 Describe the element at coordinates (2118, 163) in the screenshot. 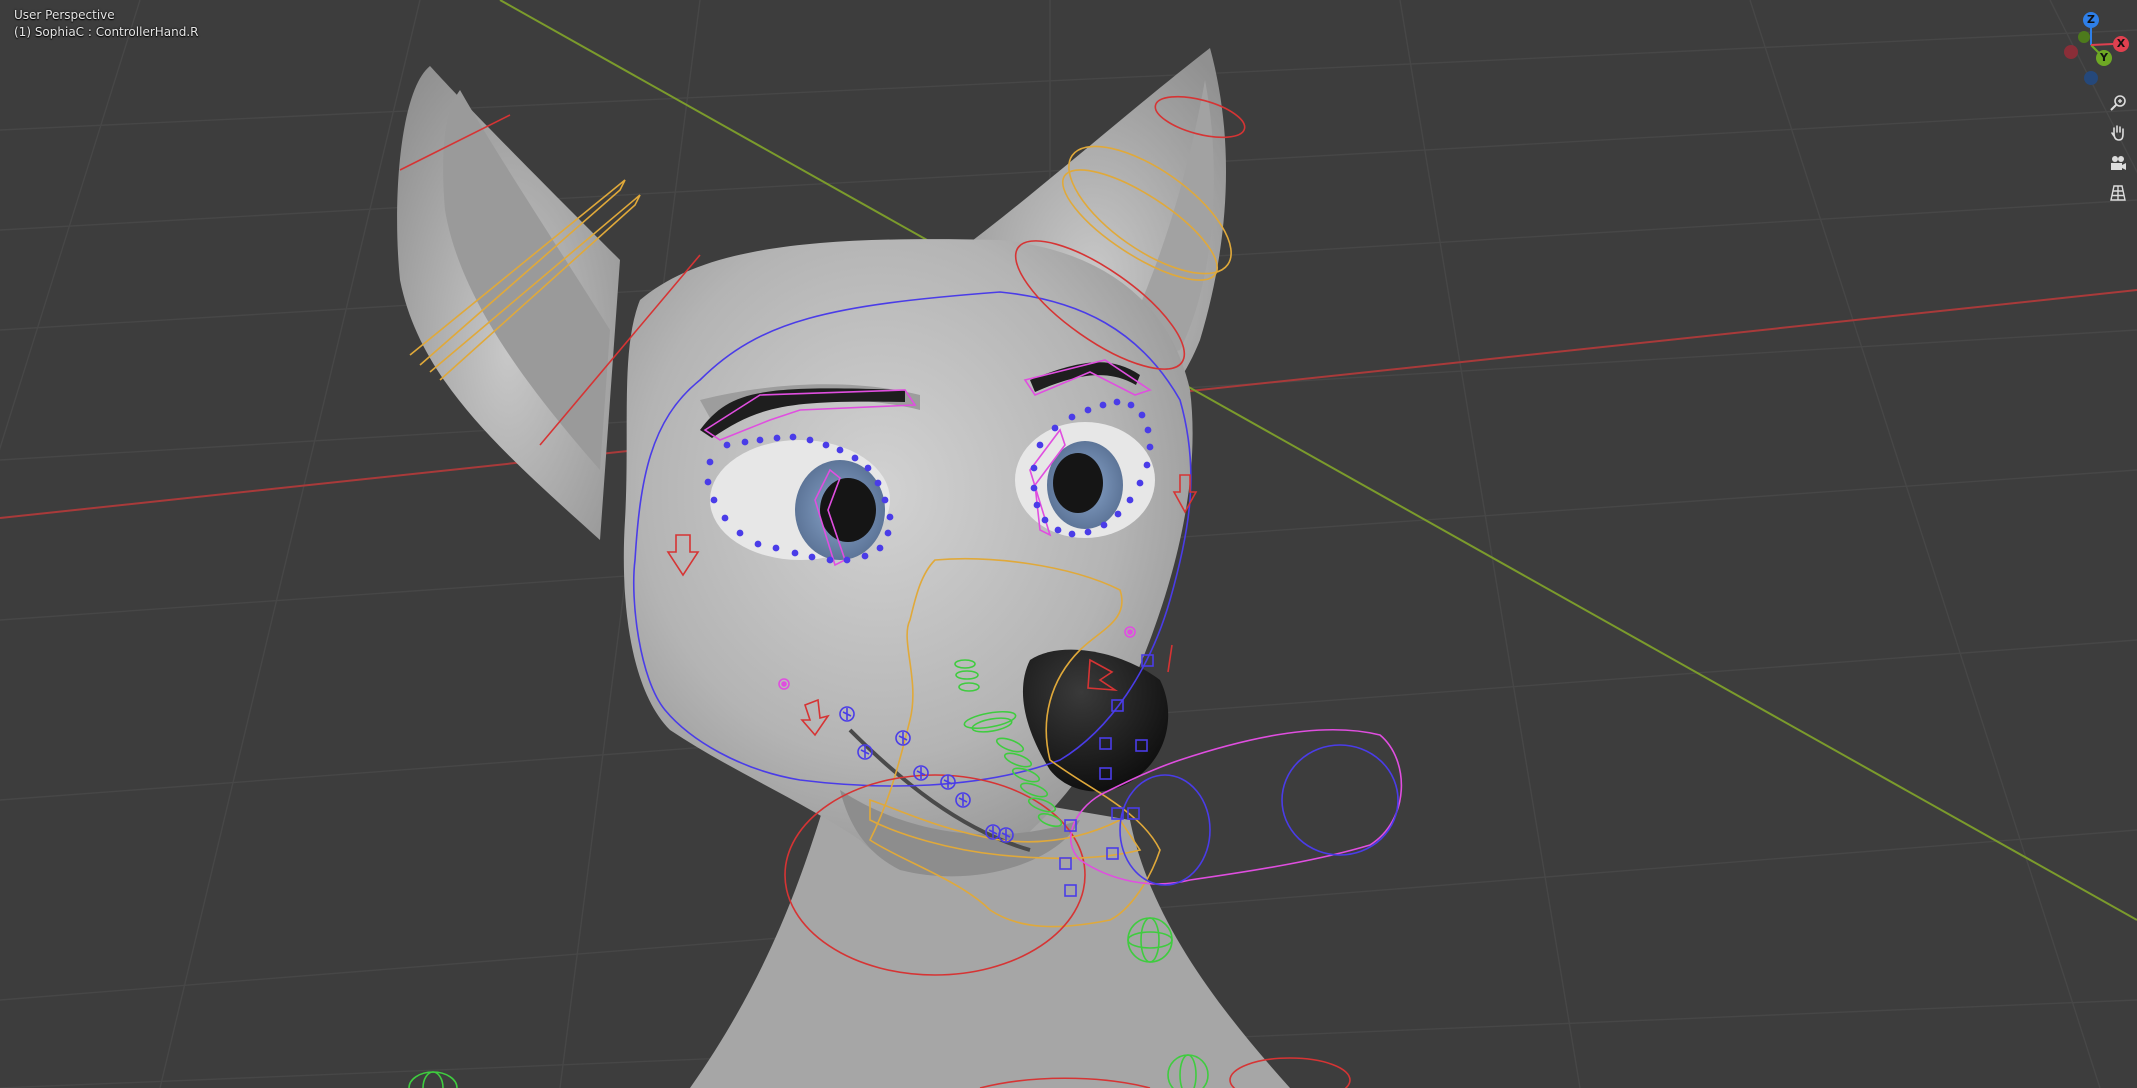

I see `camera-icon` at that location.